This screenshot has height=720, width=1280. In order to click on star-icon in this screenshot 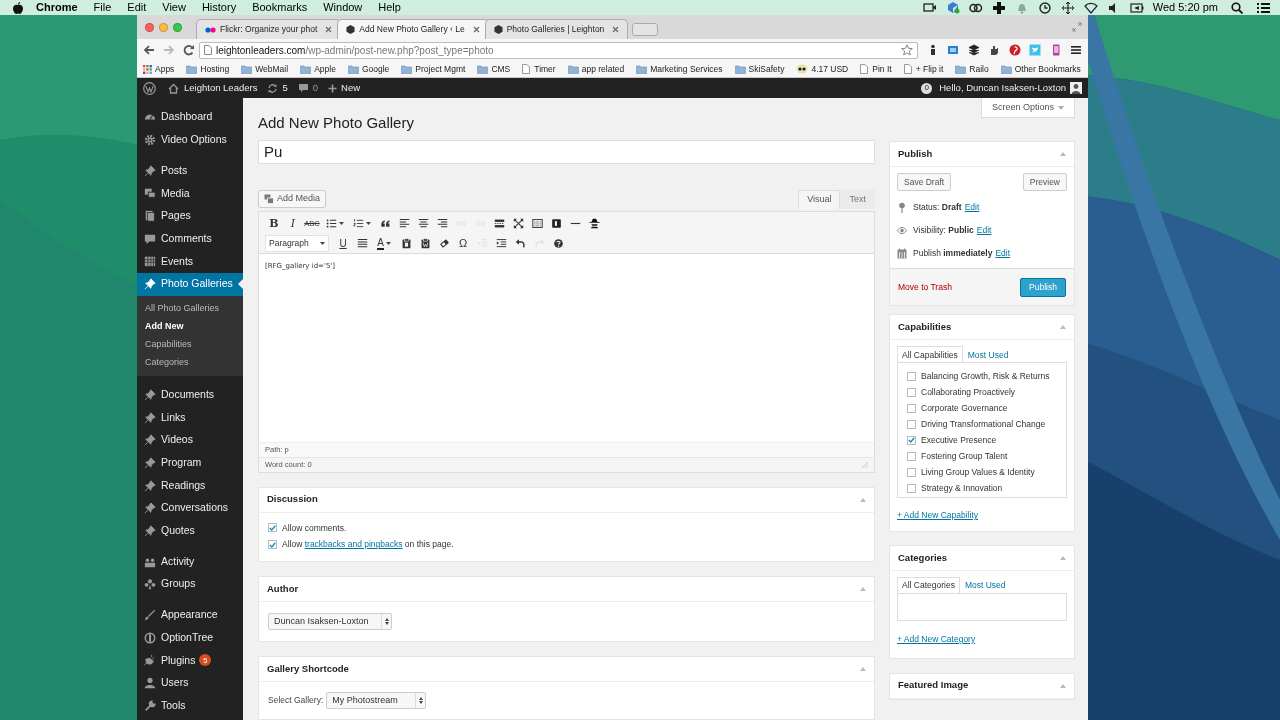, I will do `click(907, 50)`.